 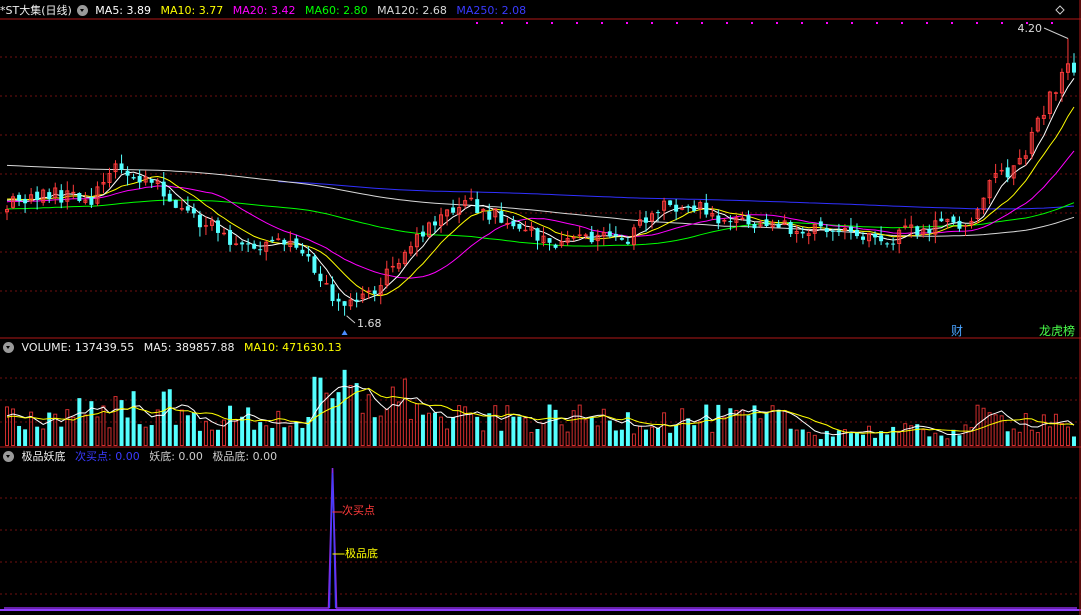 What do you see at coordinates (332, 540) in the screenshot?
I see `jipin-bottom-line` at bounding box center [332, 540].